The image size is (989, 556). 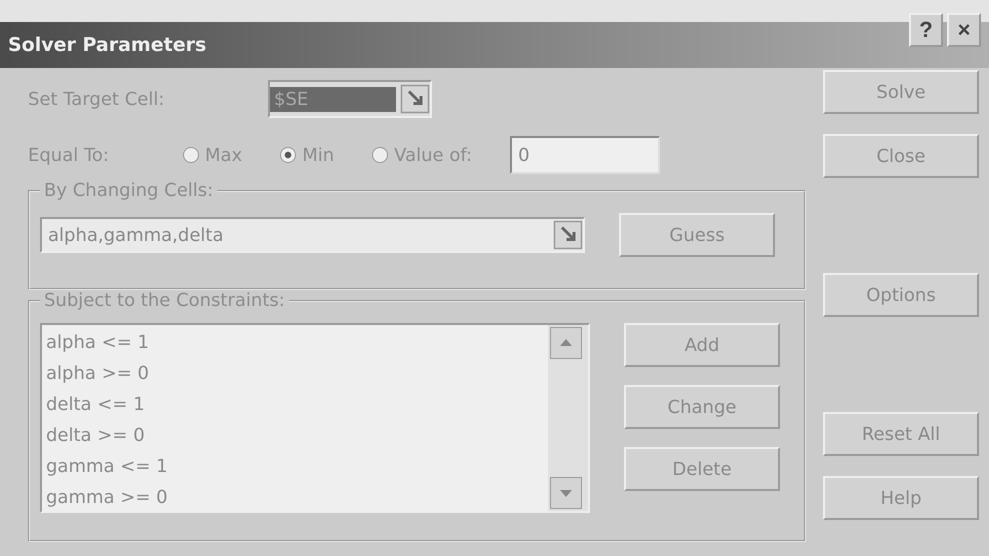 What do you see at coordinates (926, 30) in the screenshot?
I see `help-title-button: ?` at bounding box center [926, 30].